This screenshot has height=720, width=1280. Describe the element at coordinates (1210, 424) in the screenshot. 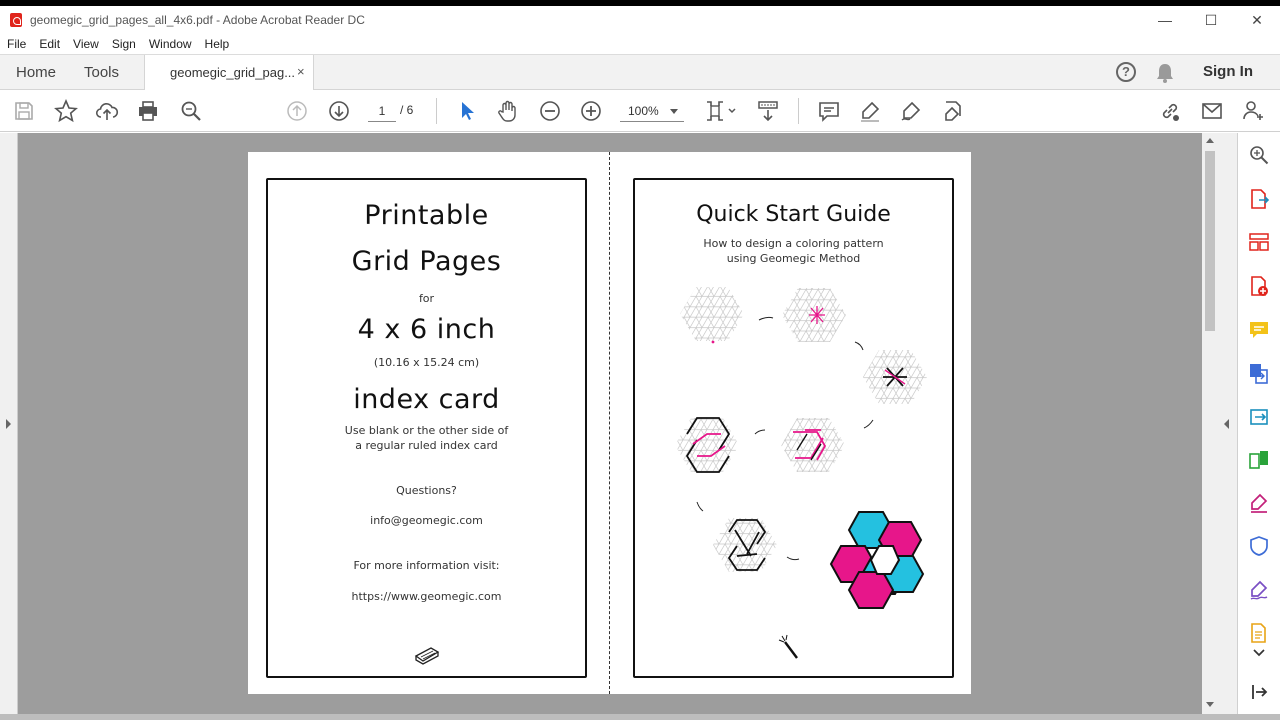

I see `vertical-scrollbar` at that location.